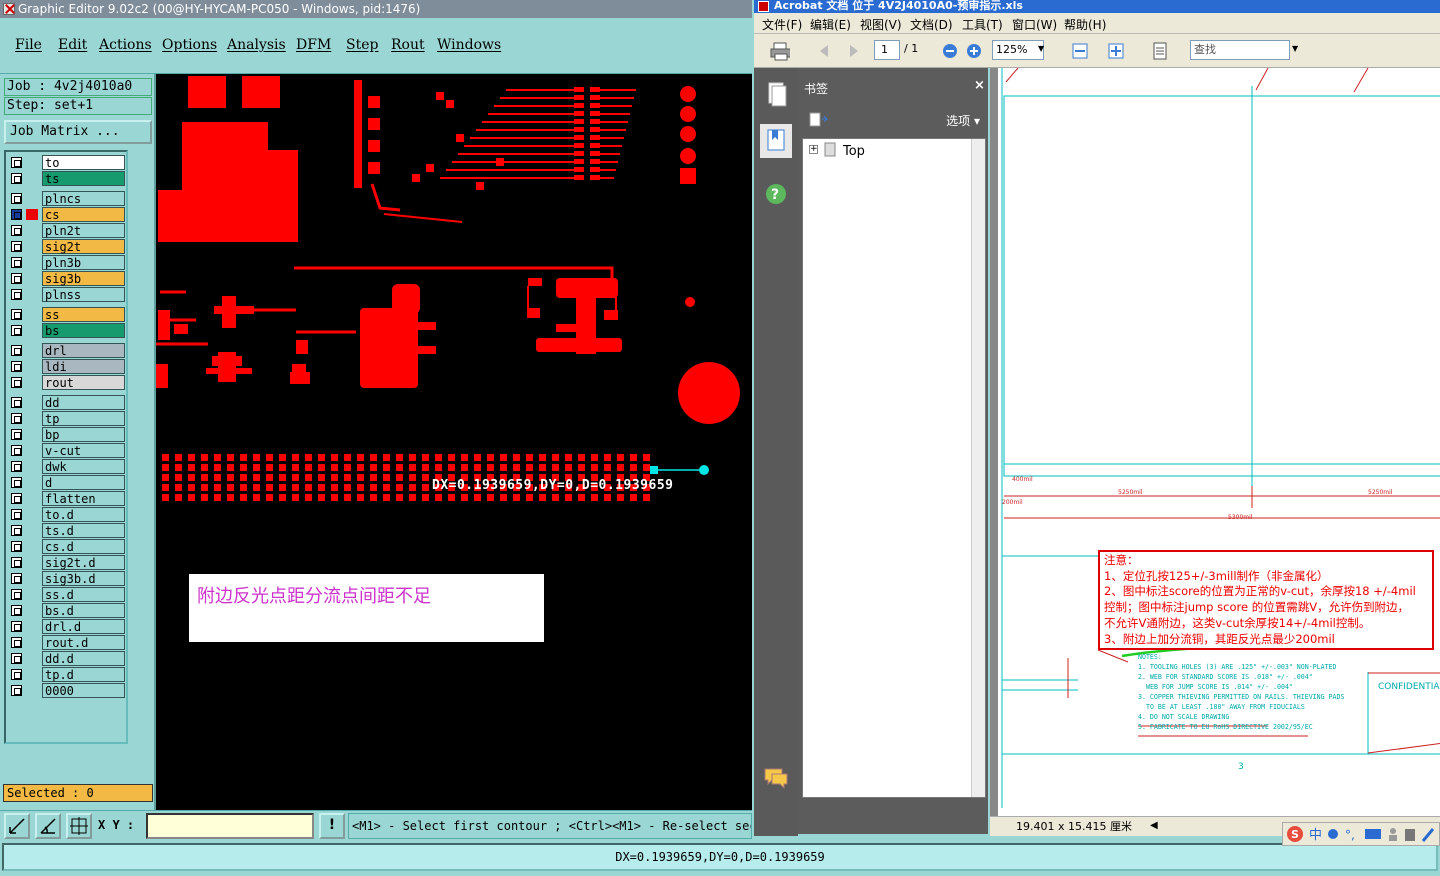 The image size is (1440, 876). I want to click on bookmark-scrollbar, so click(978, 468).